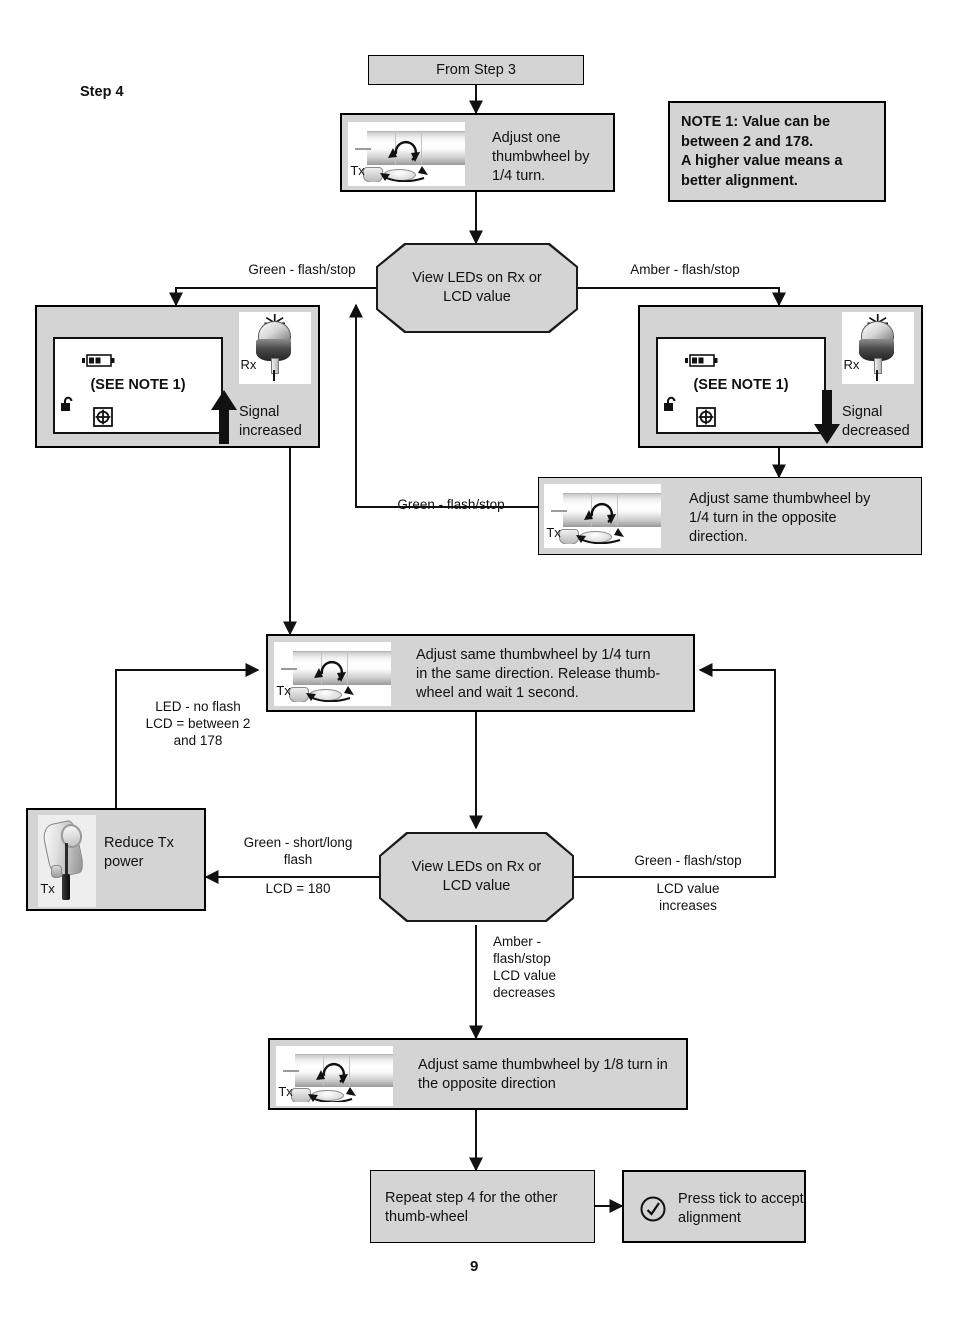  What do you see at coordinates (688, 897) in the screenshot?
I see `edge-label-lcd-value-increases: LCD value increases` at bounding box center [688, 897].